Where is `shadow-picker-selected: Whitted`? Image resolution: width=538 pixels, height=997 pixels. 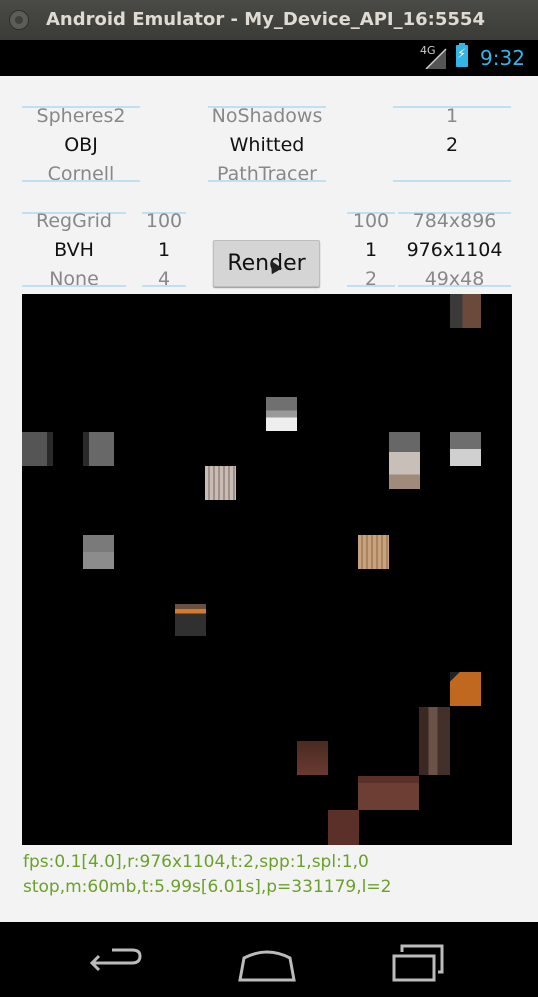
shadow-picker-selected: Whitted is located at coordinates (267, 145).